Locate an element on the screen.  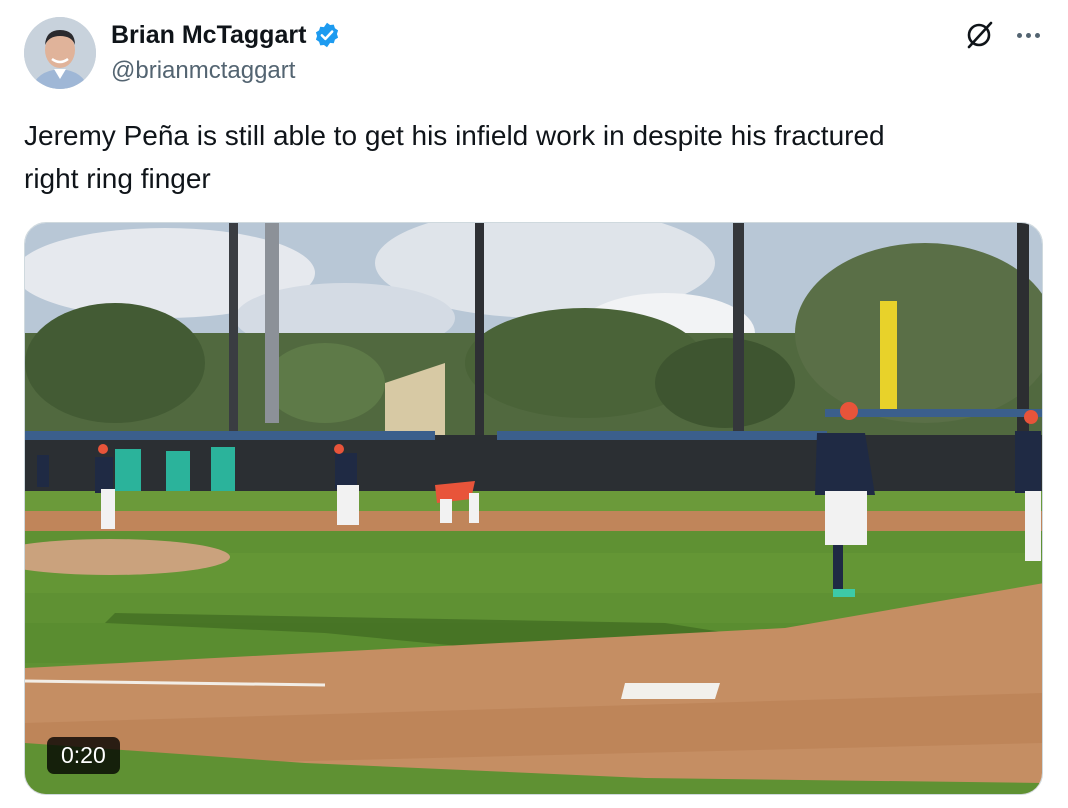
video-duration-badge: 0:20 is located at coordinates (83, 755).